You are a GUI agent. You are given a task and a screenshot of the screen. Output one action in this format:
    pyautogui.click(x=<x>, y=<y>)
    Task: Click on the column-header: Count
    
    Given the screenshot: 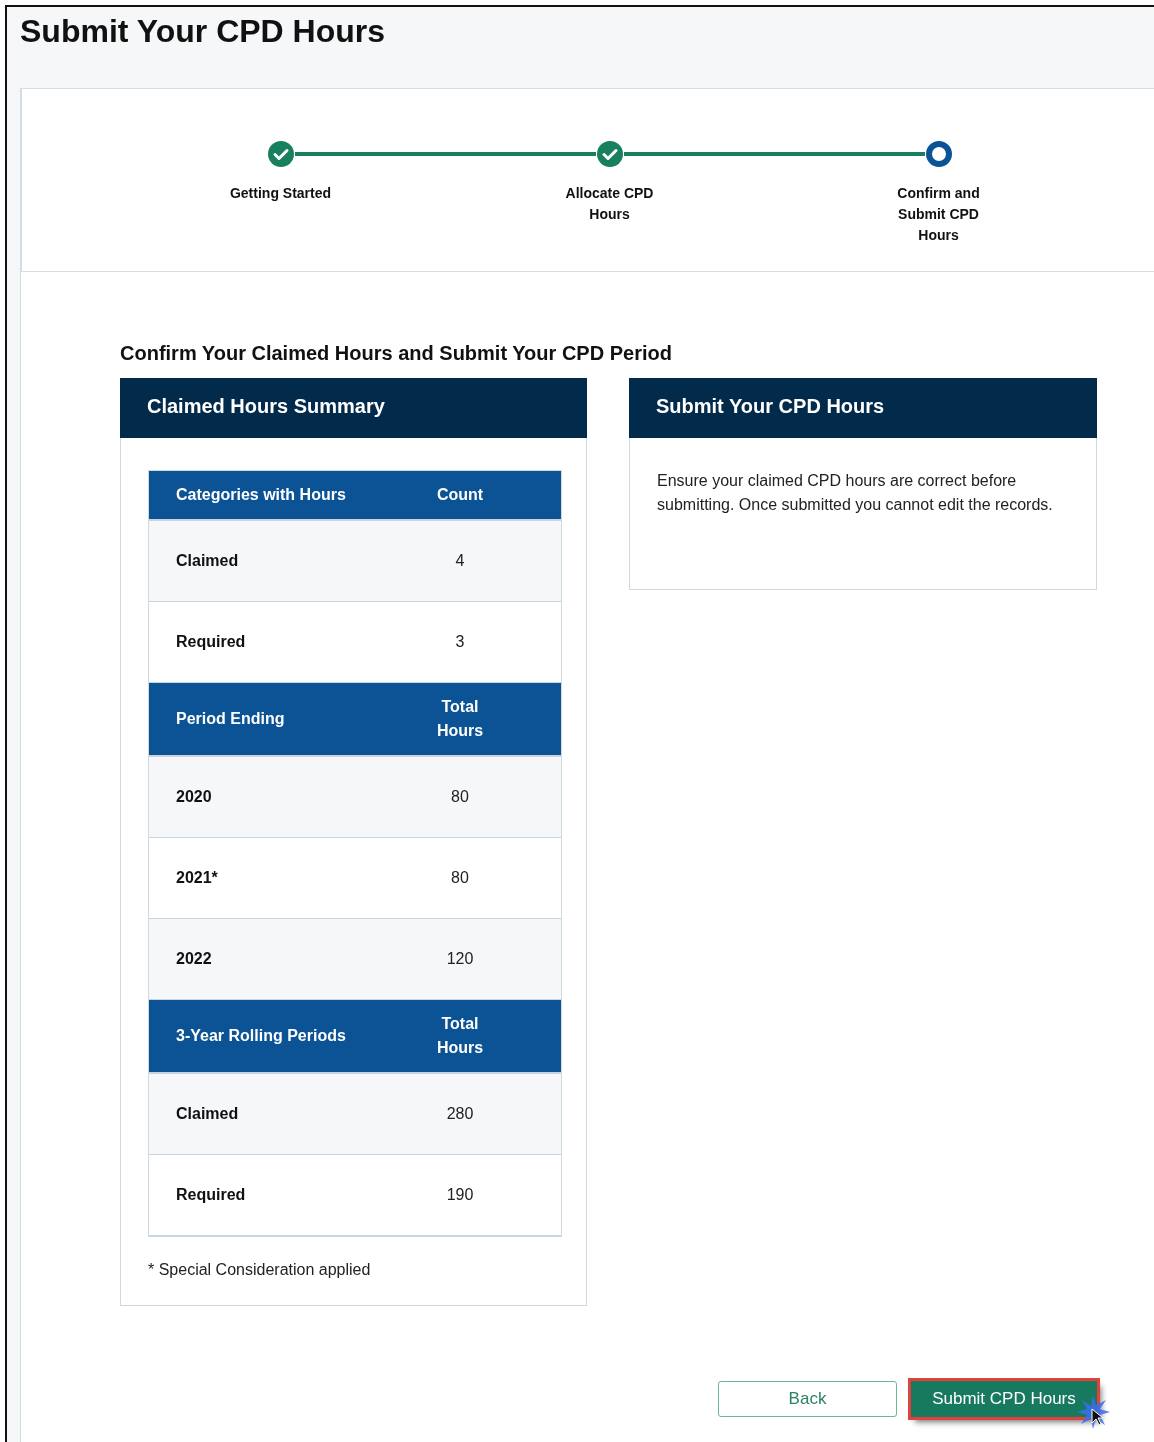 What is the action you would take?
    pyautogui.click(x=460, y=495)
    